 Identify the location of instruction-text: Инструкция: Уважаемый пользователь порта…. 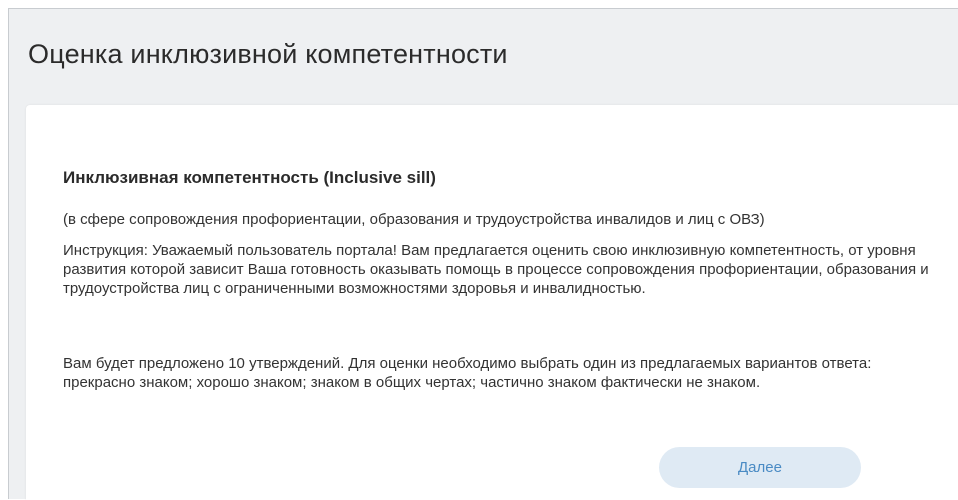
(496, 269).